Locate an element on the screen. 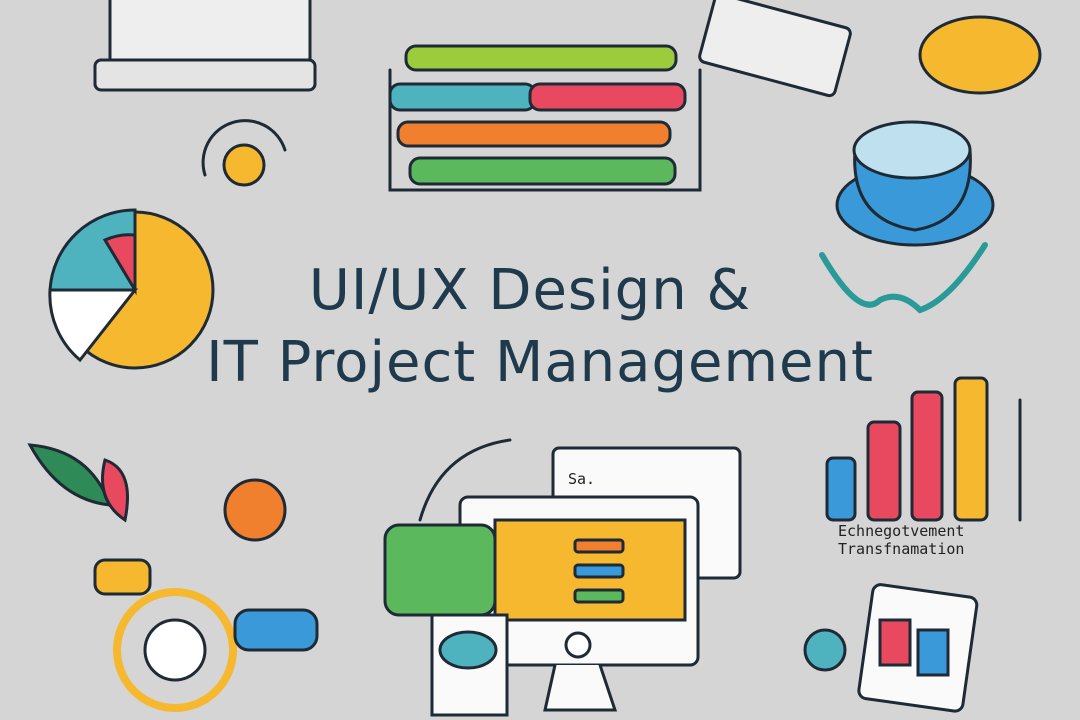  tablet-icon is located at coordinates (891, 648).